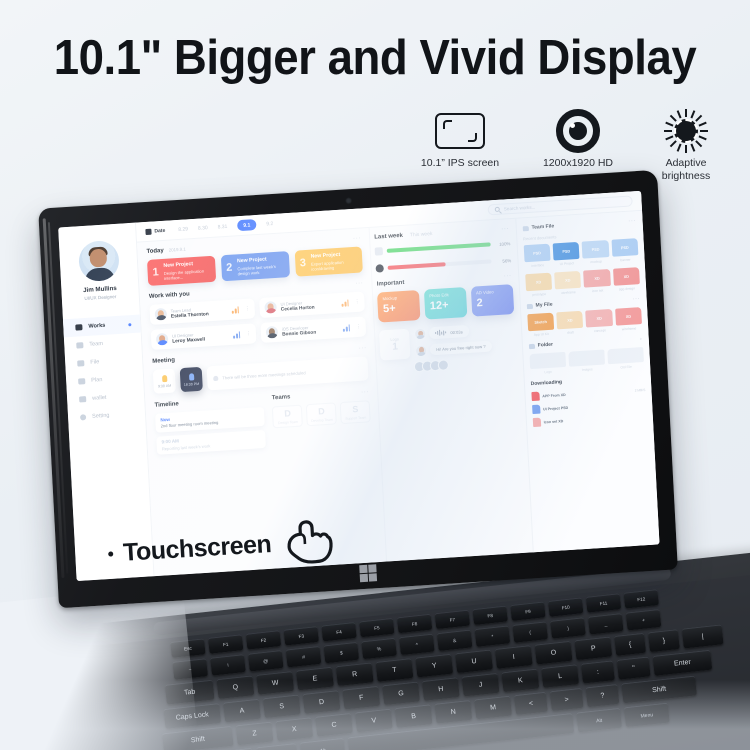  Describe the element at coordinates (589, 419) in the screenshot. I see `download-item: Icon set XD` at that location.